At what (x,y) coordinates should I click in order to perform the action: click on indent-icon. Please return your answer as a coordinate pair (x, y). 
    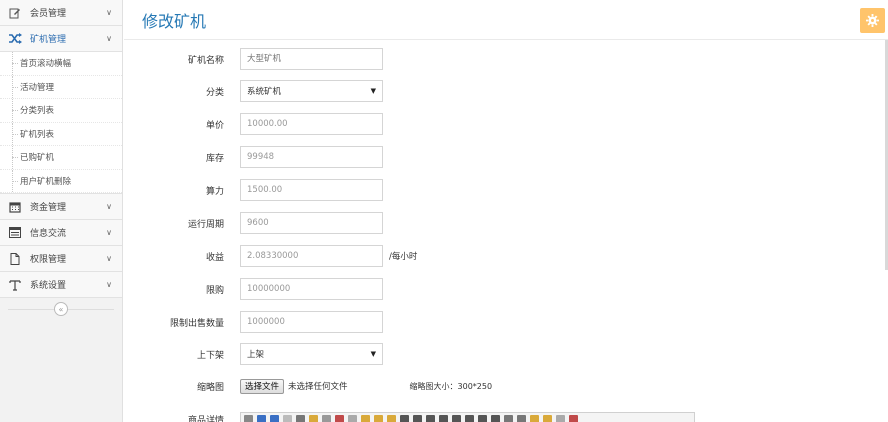
    Looking at the image, I should click on (482, 418).